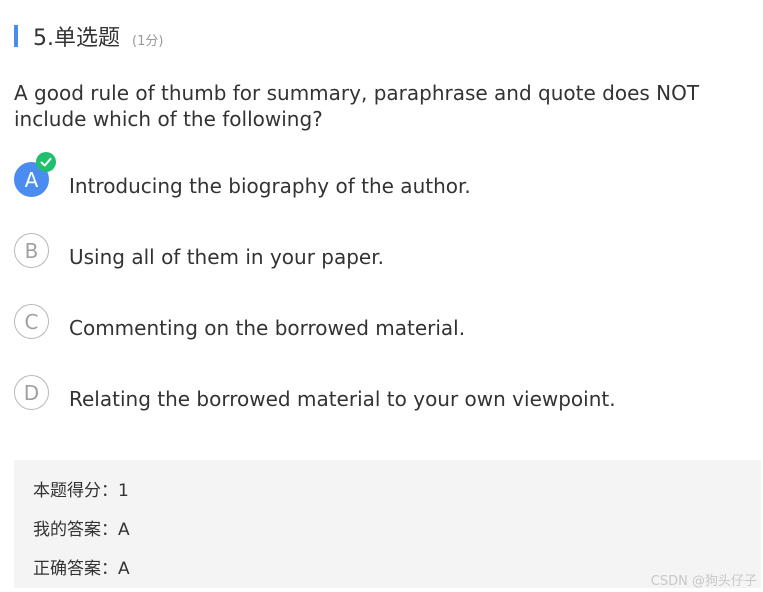 Image resolution: width=763 pixels, height=592 pixels. I want to click on question-type-title: 5.单选题, so click(76, 38).